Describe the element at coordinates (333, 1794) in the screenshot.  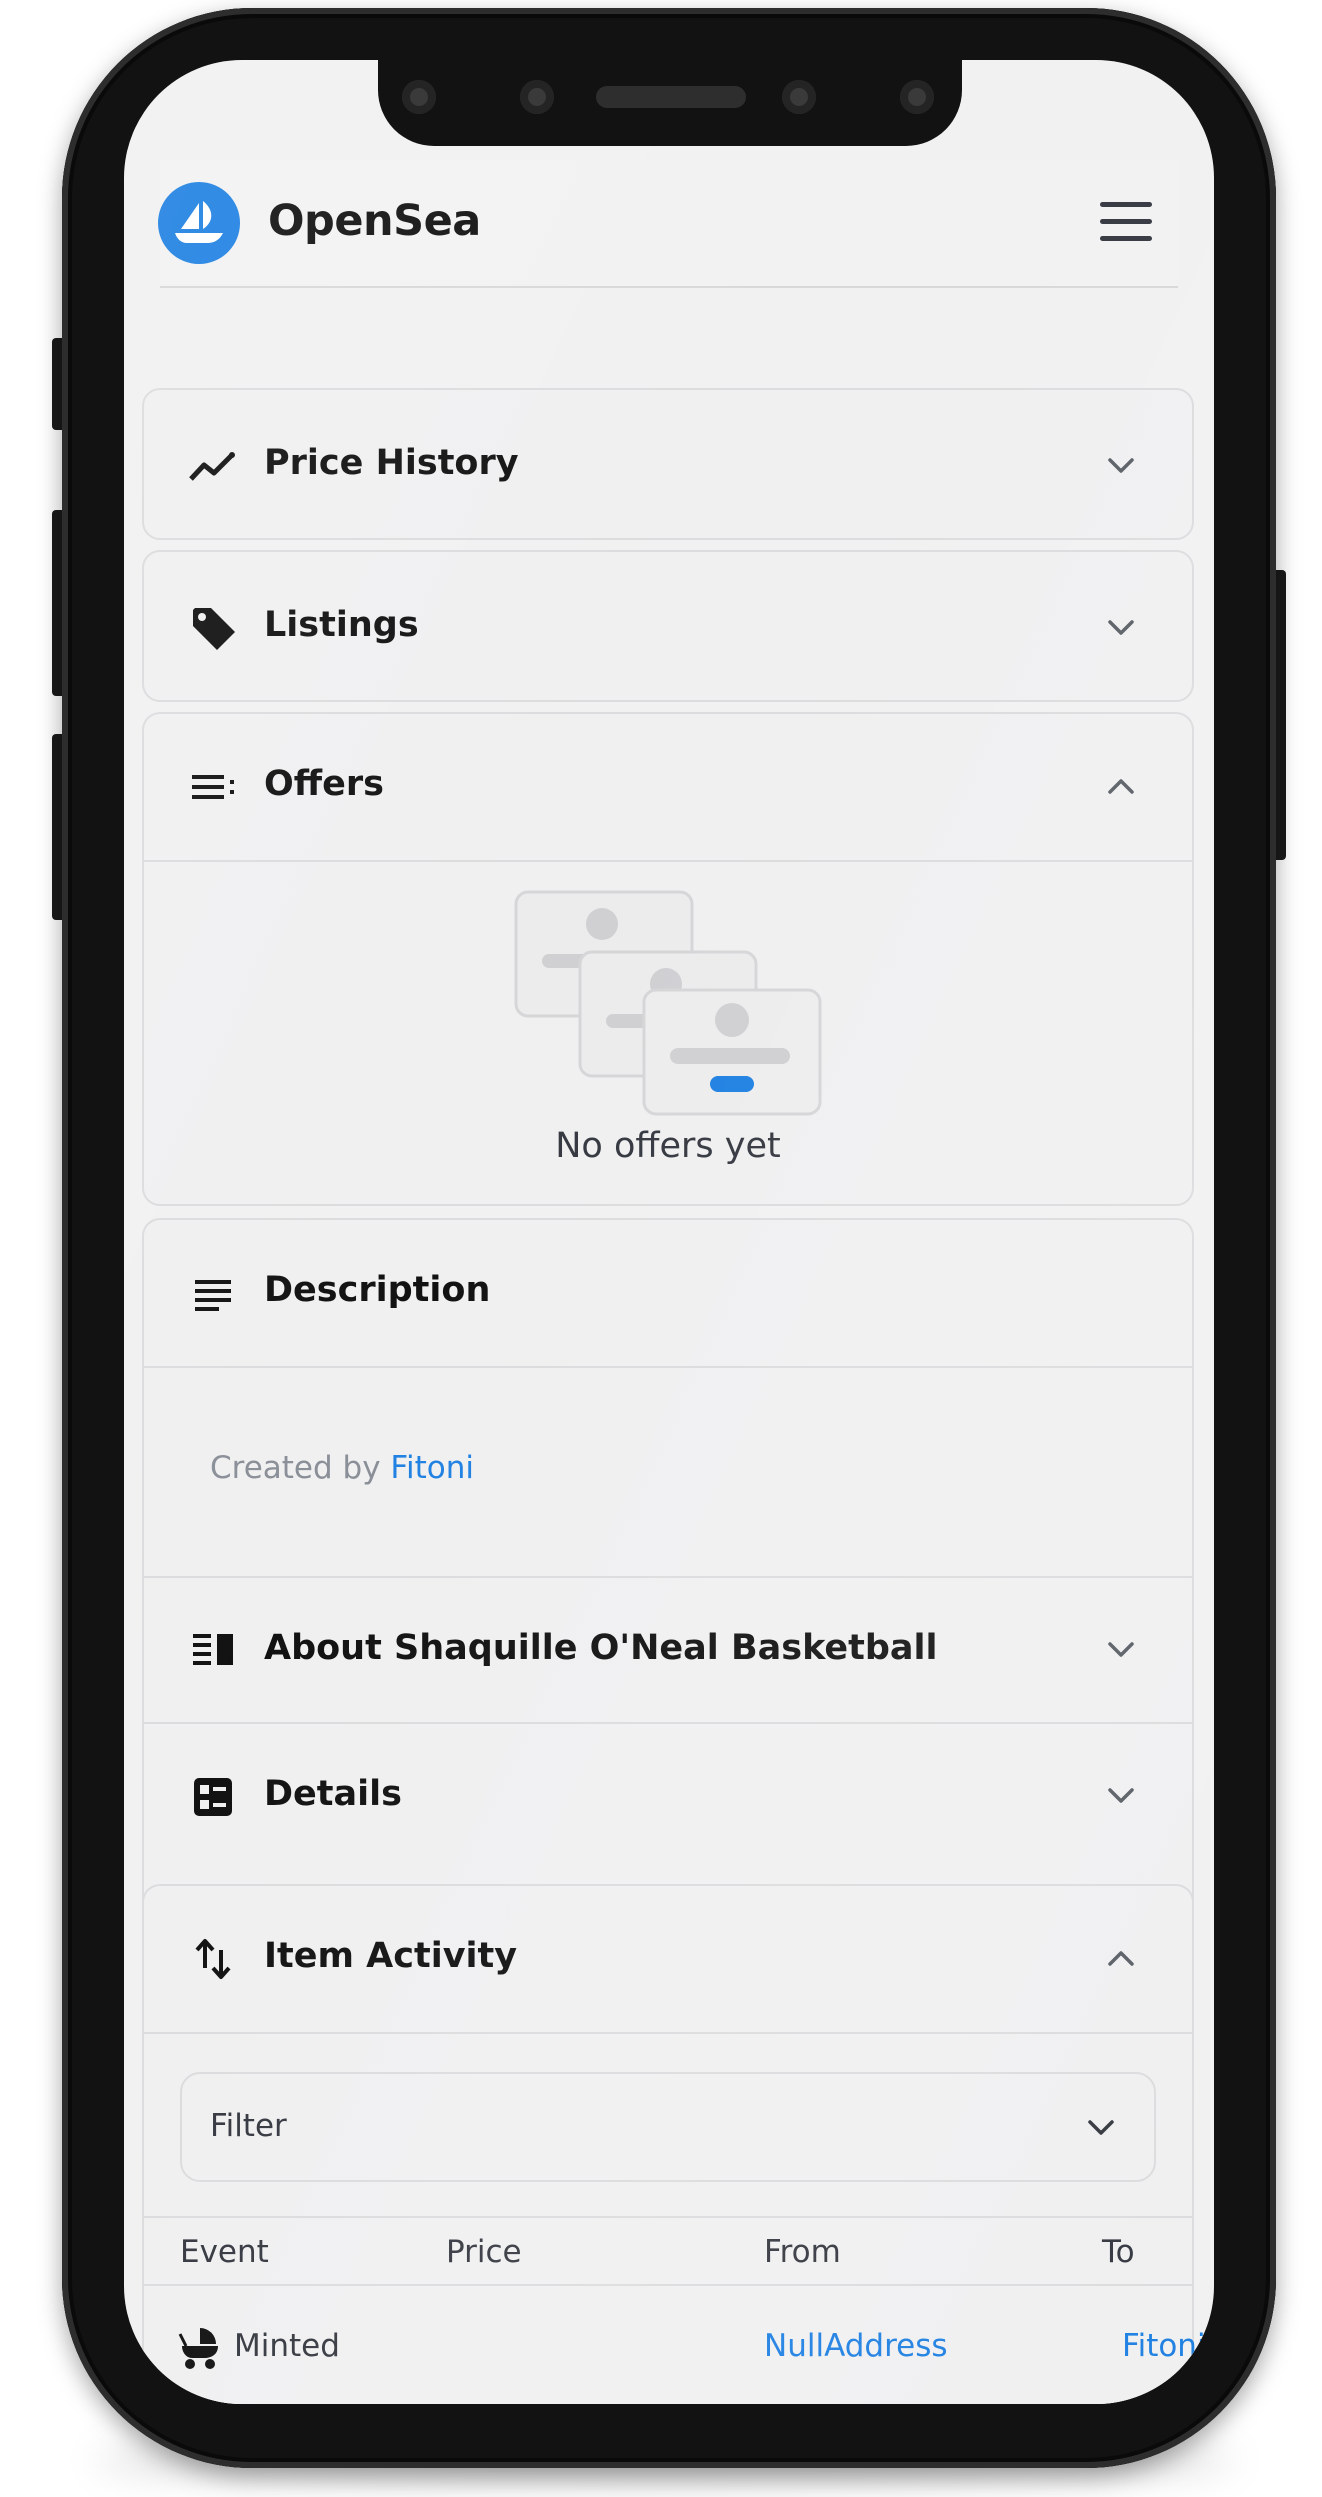
I see `details-title: Details` at that location.